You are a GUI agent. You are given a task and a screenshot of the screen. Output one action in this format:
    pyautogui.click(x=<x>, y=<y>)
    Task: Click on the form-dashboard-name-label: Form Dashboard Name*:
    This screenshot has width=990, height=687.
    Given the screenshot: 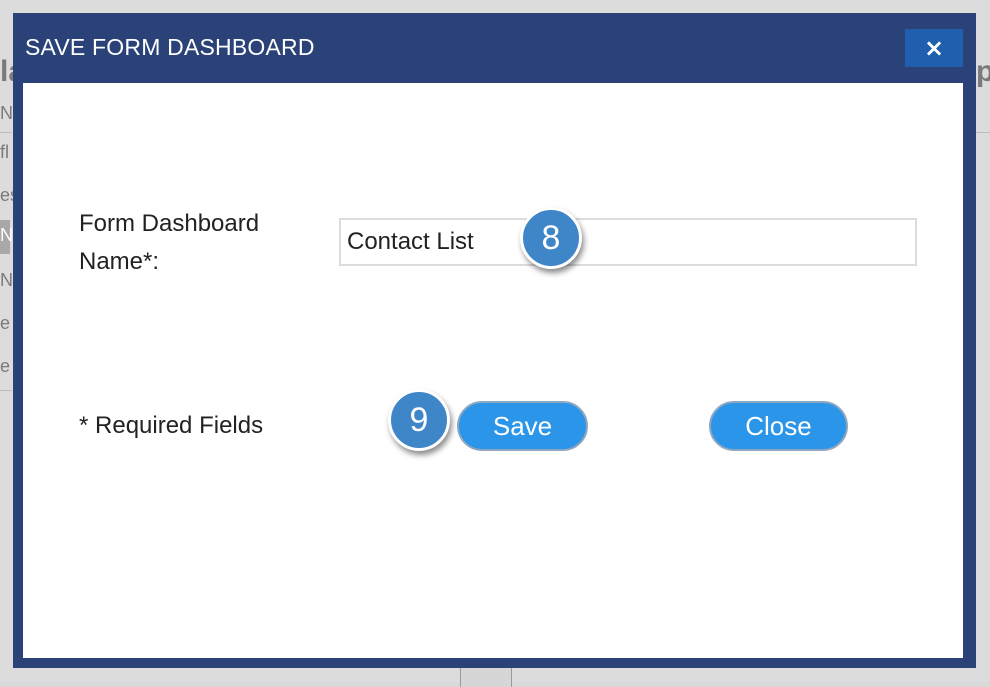 What is the action you would take?
    pyautogui.click(x=169, y=242)
    